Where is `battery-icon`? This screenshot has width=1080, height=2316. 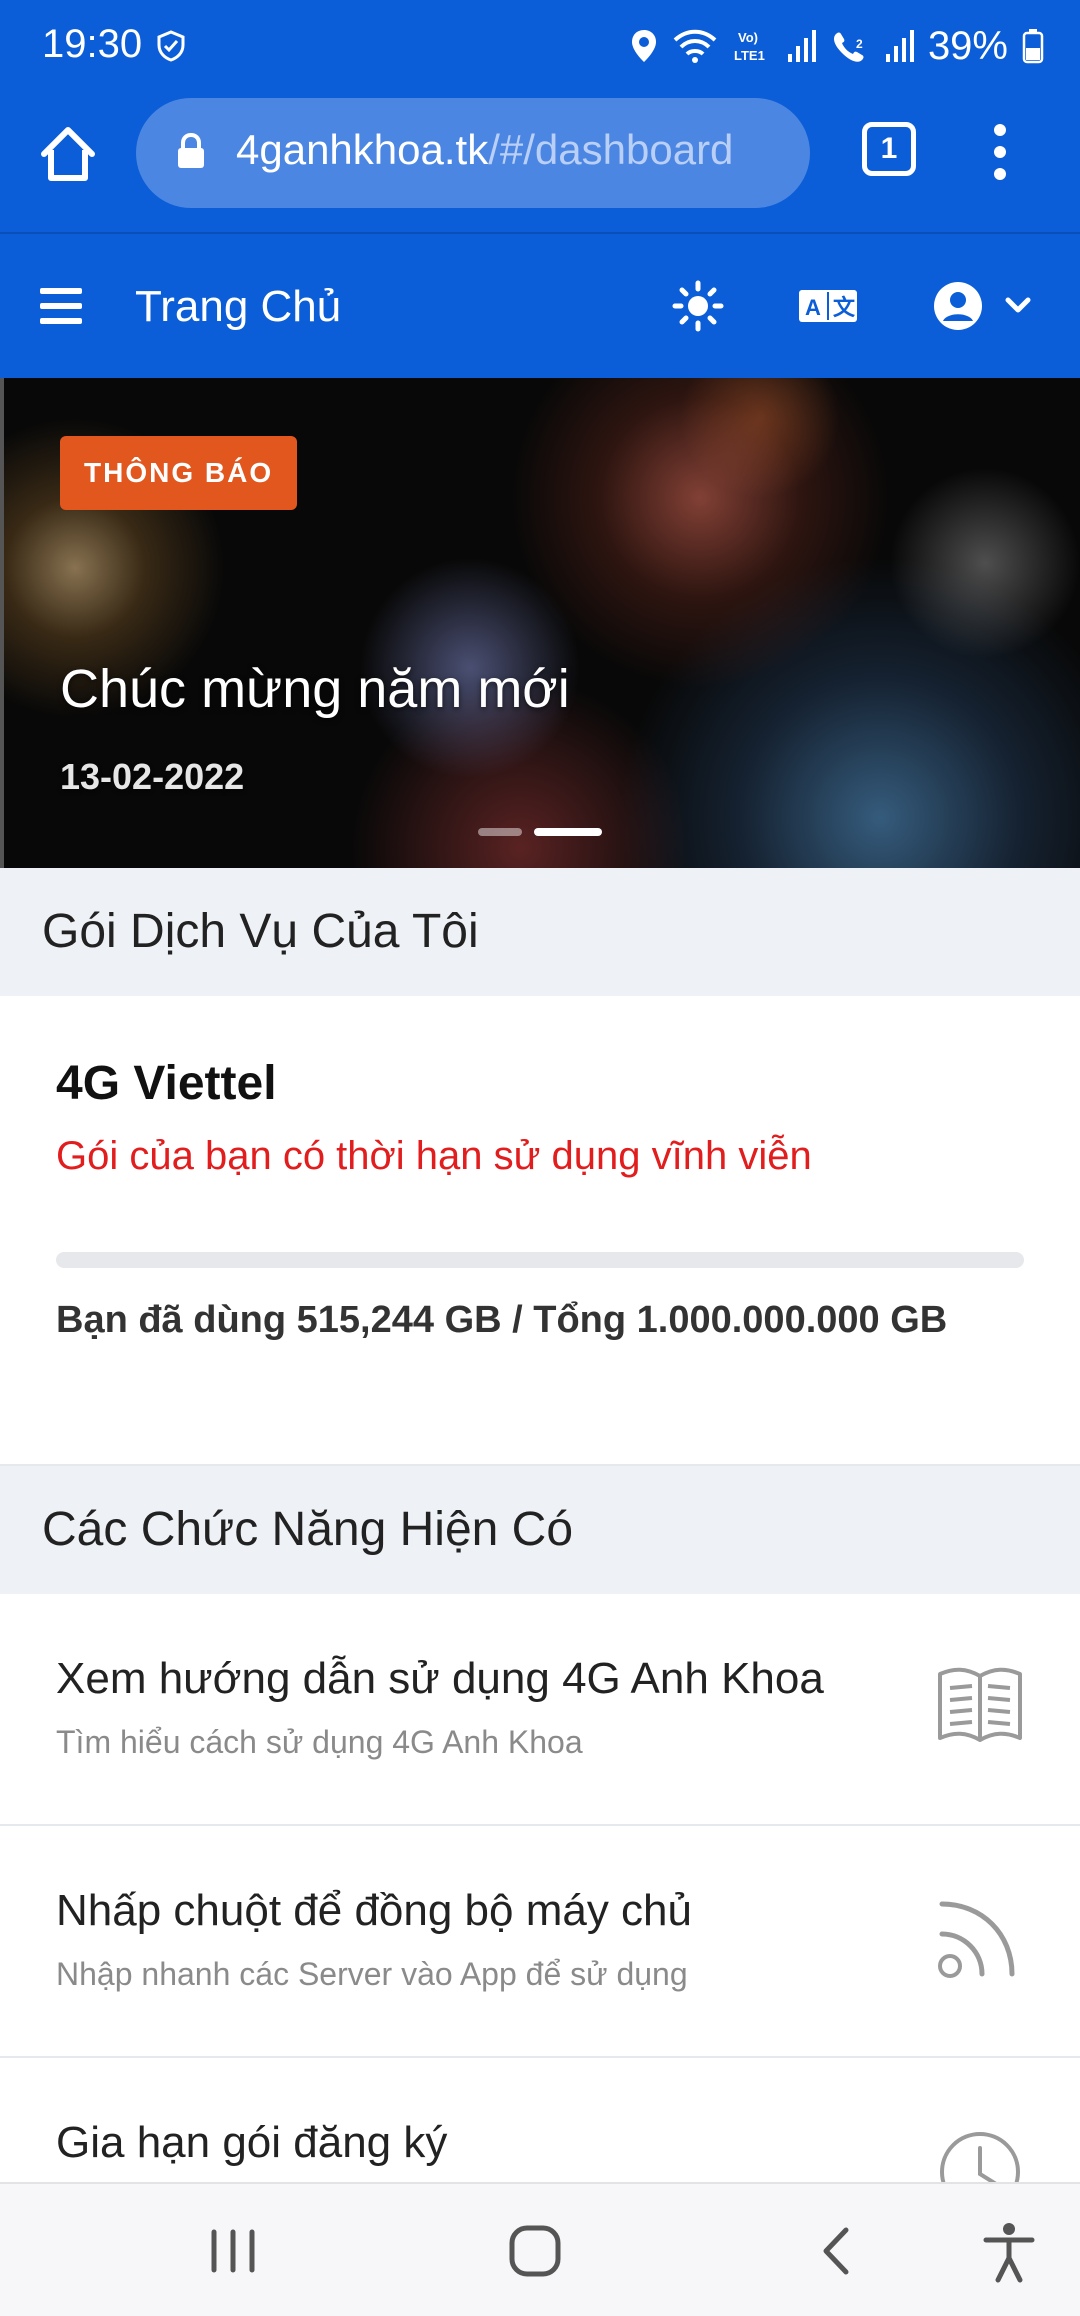
battery-icon is located at coordinates (1033, 46).